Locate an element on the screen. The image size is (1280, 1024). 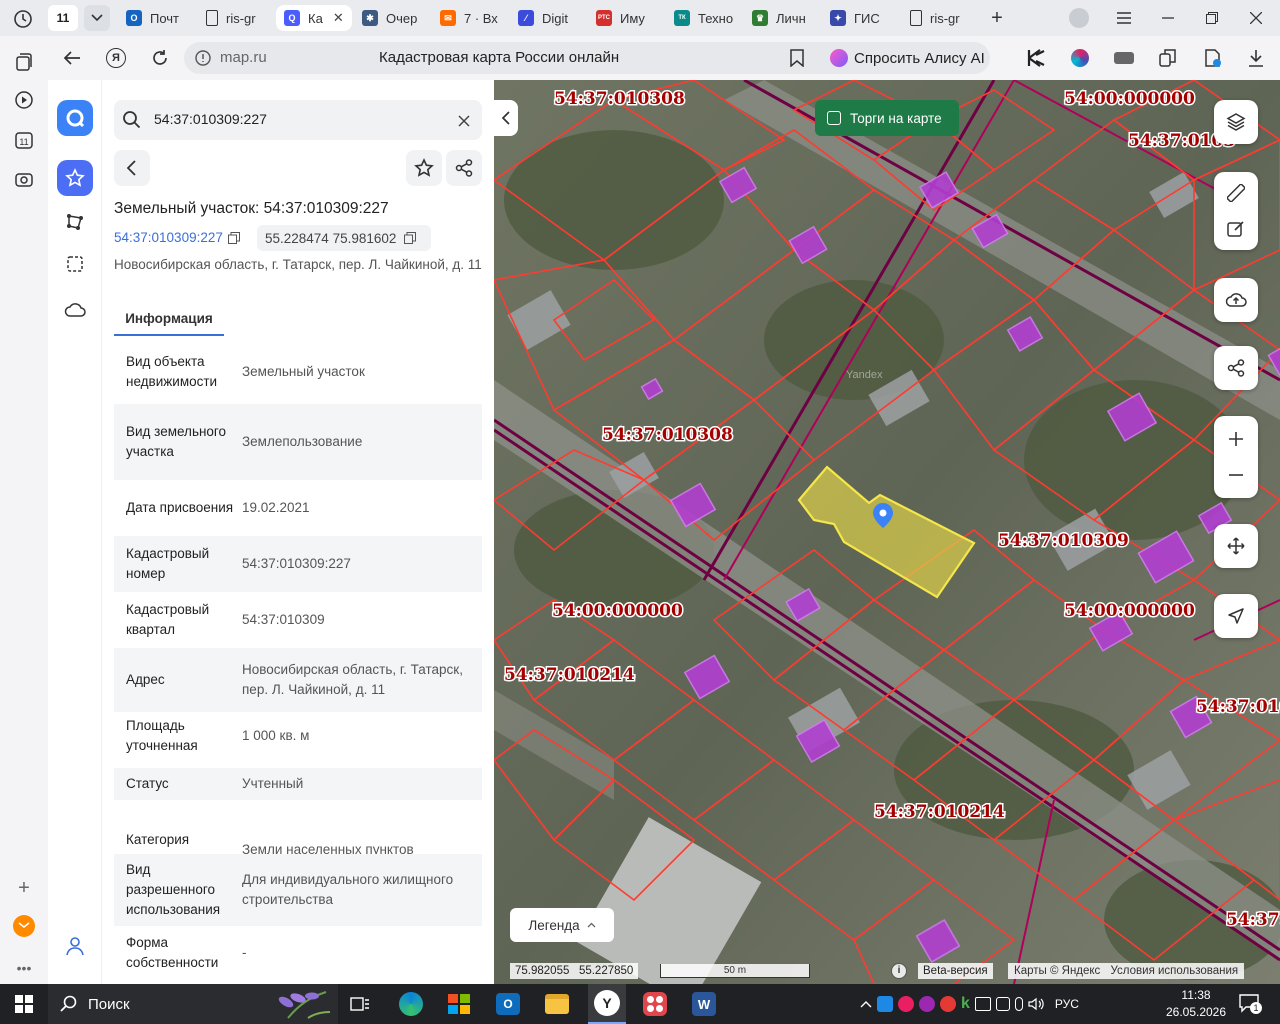
tab-label: Очер is located at coordinates (401, 18).